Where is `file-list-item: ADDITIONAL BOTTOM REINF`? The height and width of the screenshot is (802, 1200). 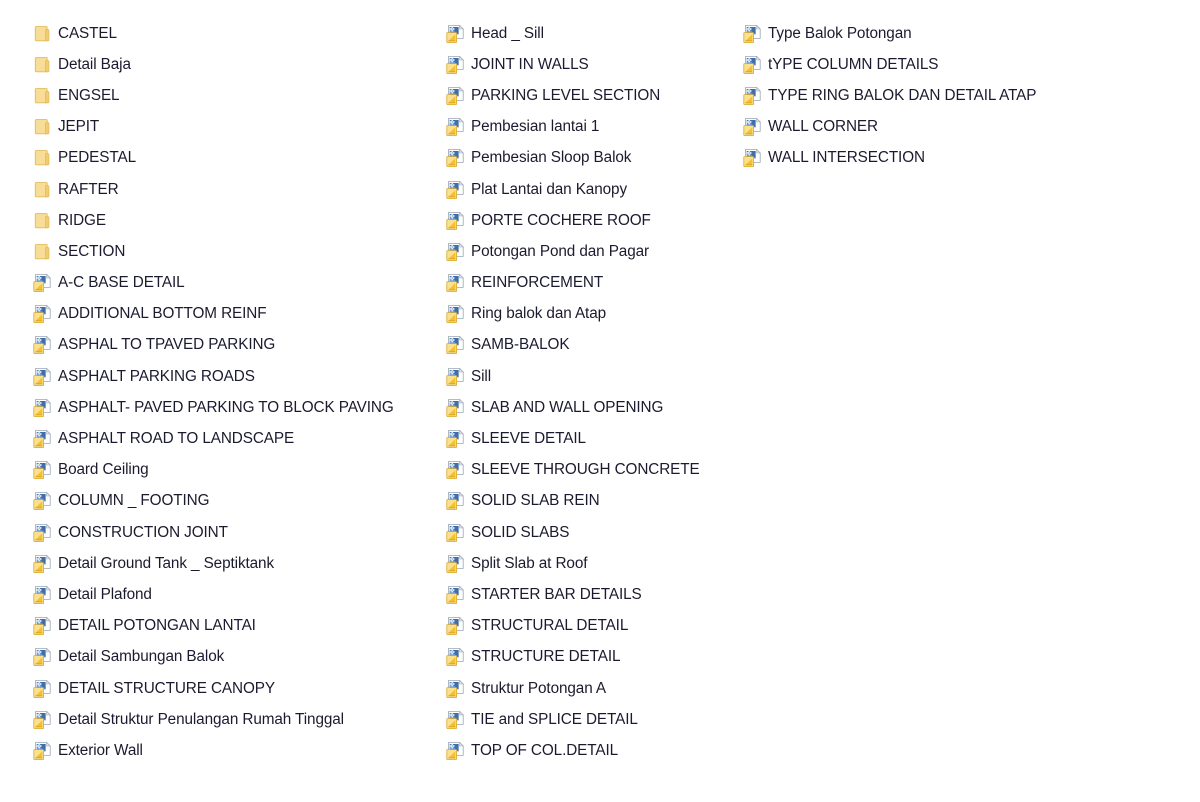
file-list-item: ADDITIONAL BOTTOM REINF is located at coordinates (235, 314).